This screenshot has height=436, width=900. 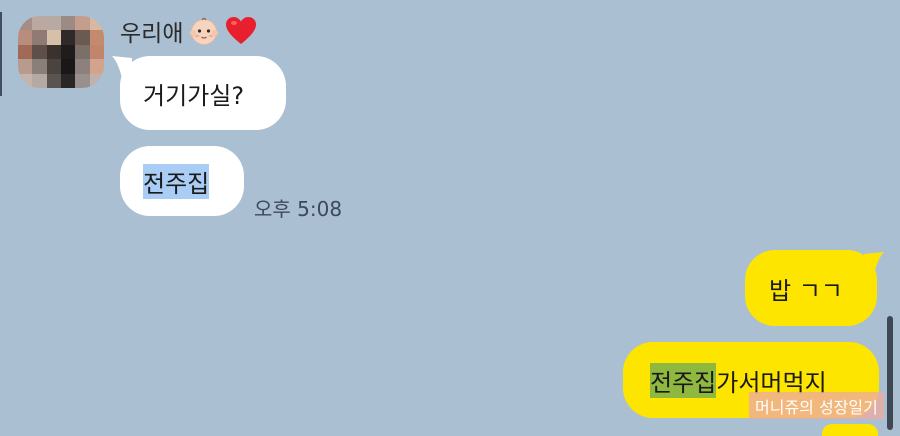 What do you see at coordinates (1, 54) in the screenshot?
I see `window-edge` at bounding box center [1, 54].